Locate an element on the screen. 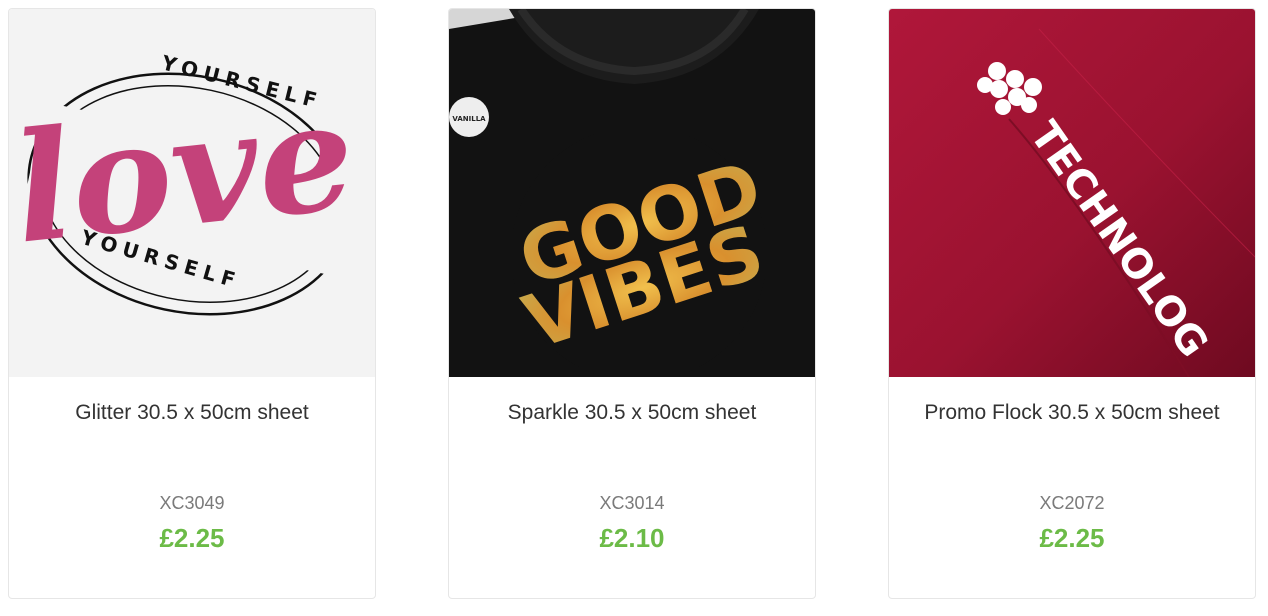  product-price: £2.10 is located at coordinates (632, 538).